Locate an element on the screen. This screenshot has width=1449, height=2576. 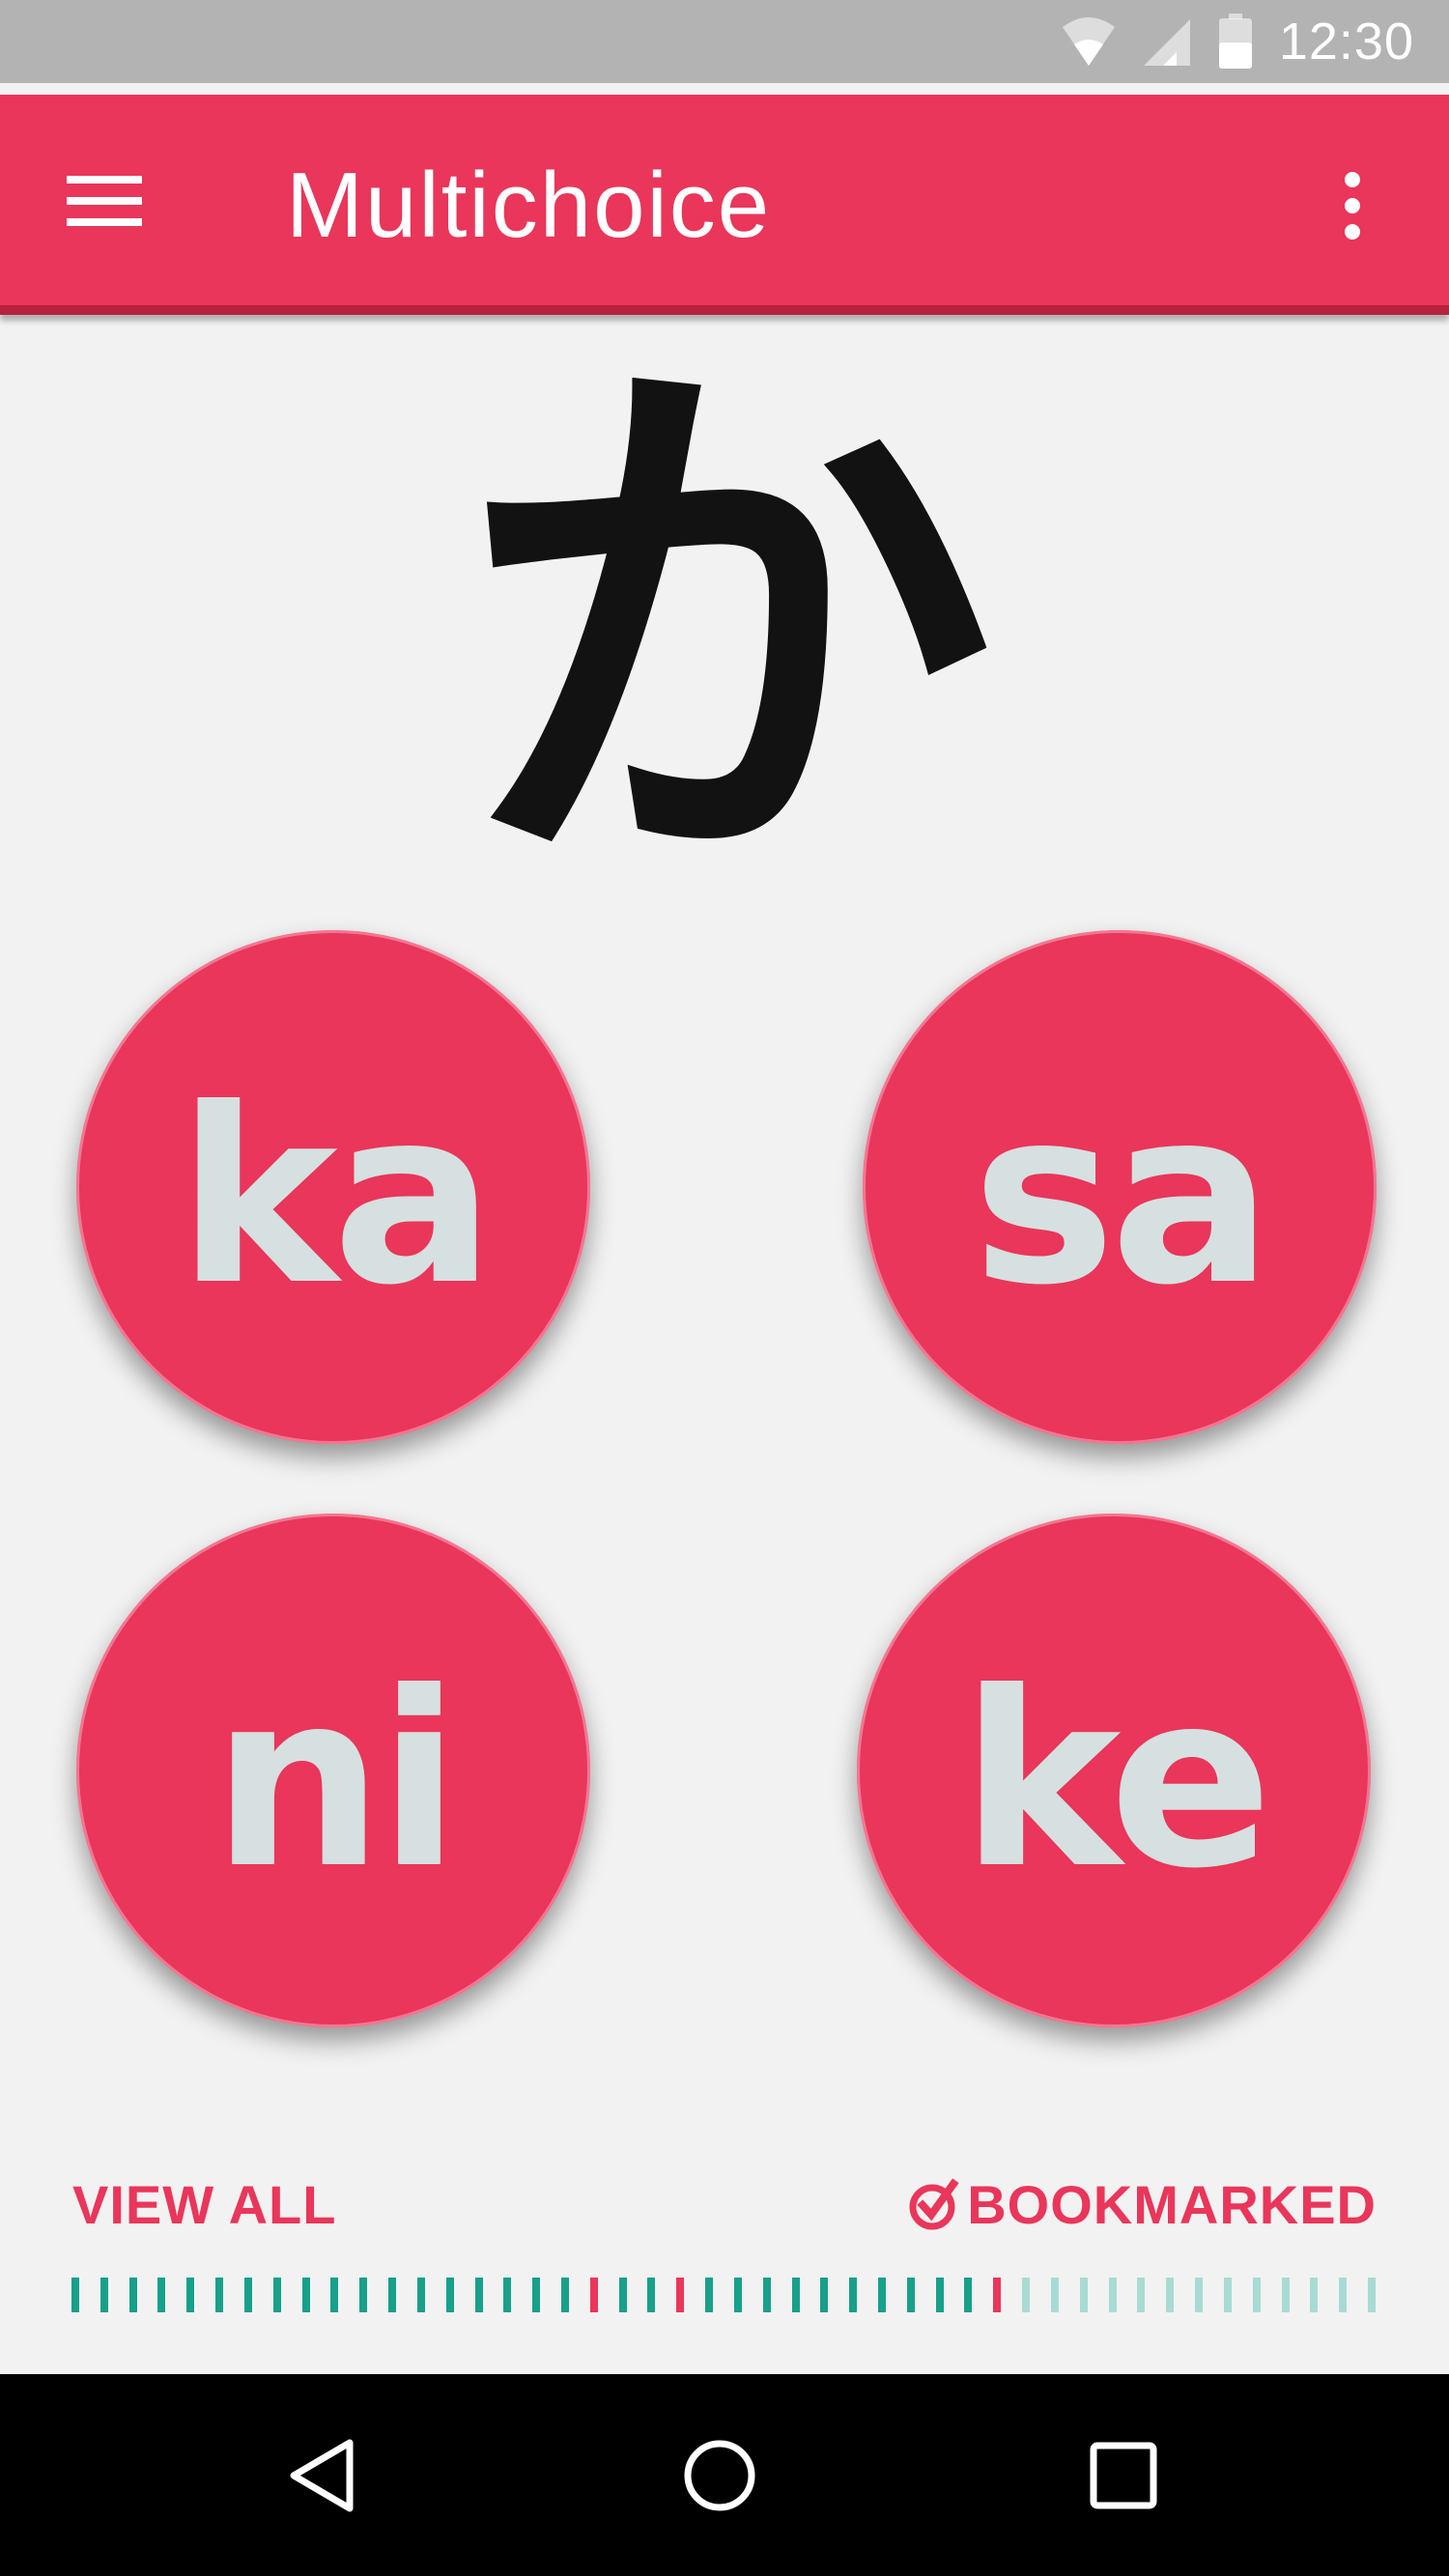
app-bar: Multichoice is located at coordinates (724, 205).